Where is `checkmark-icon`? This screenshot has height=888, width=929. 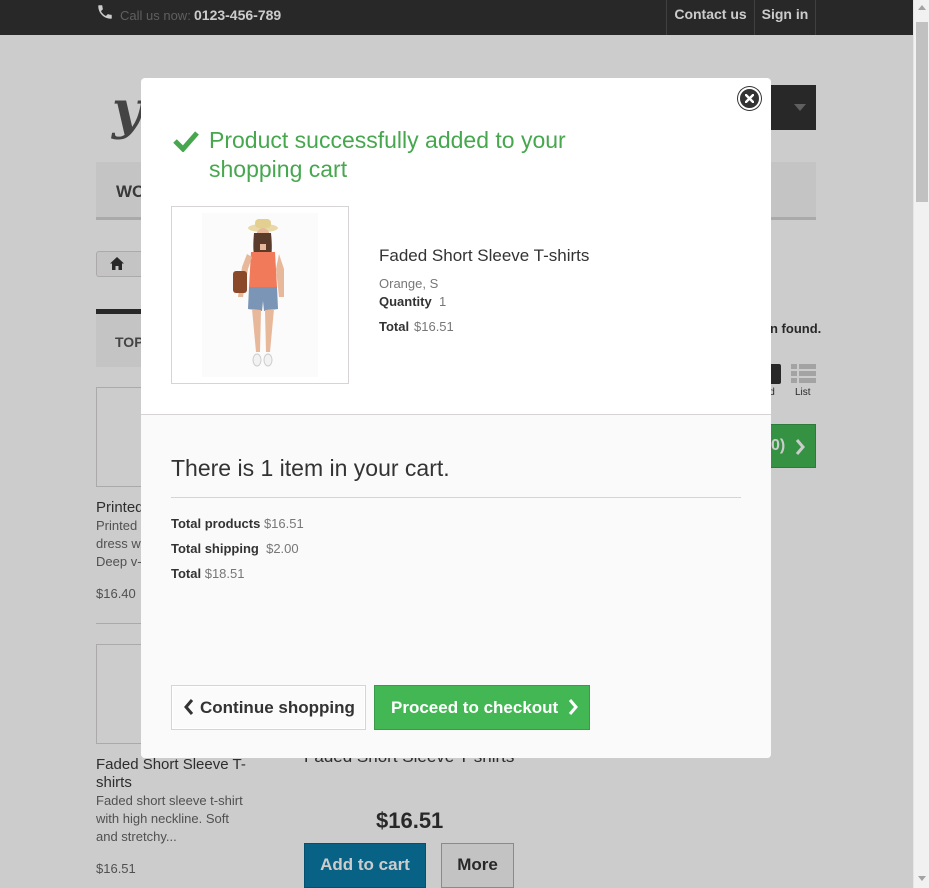 checkmark-icon is located at coordinates (186, 141).